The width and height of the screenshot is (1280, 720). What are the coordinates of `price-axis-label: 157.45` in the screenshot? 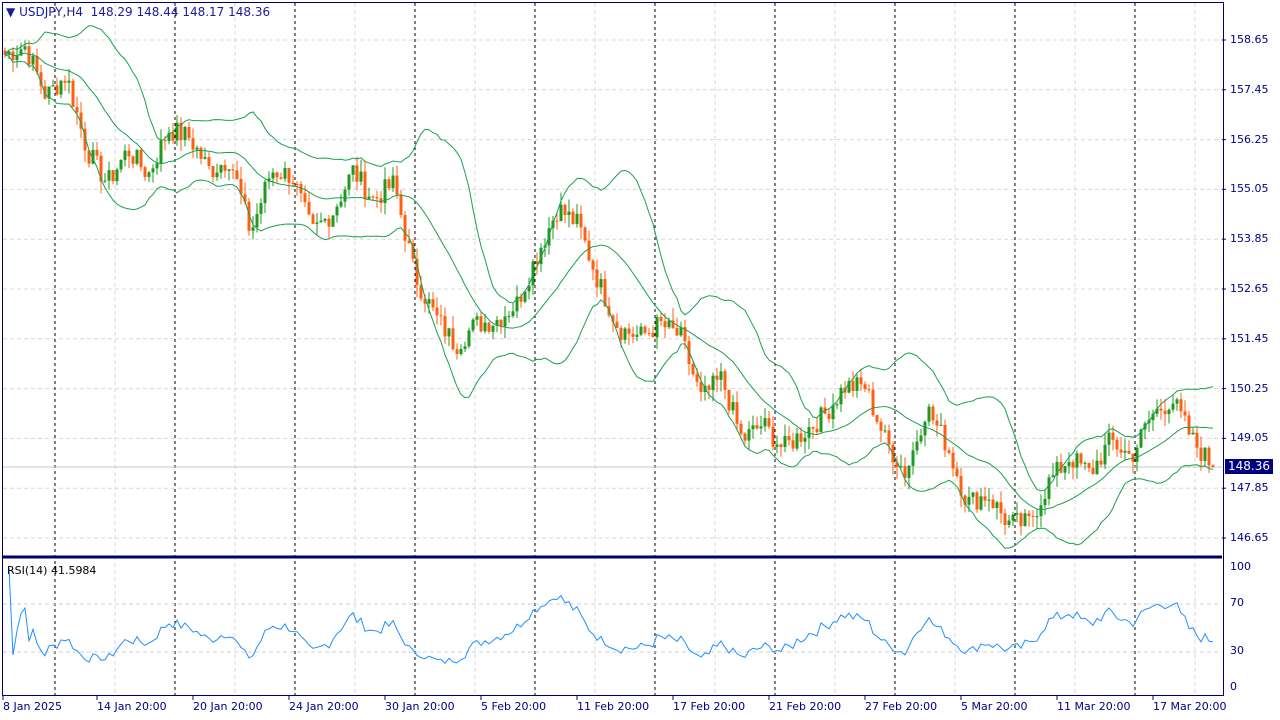 It's located at (1249, 89).